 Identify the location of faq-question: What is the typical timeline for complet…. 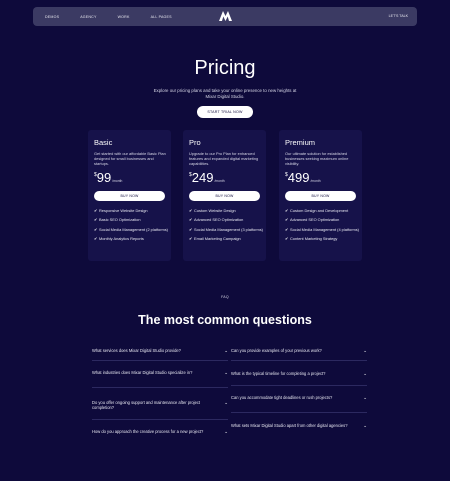
(299, 373).